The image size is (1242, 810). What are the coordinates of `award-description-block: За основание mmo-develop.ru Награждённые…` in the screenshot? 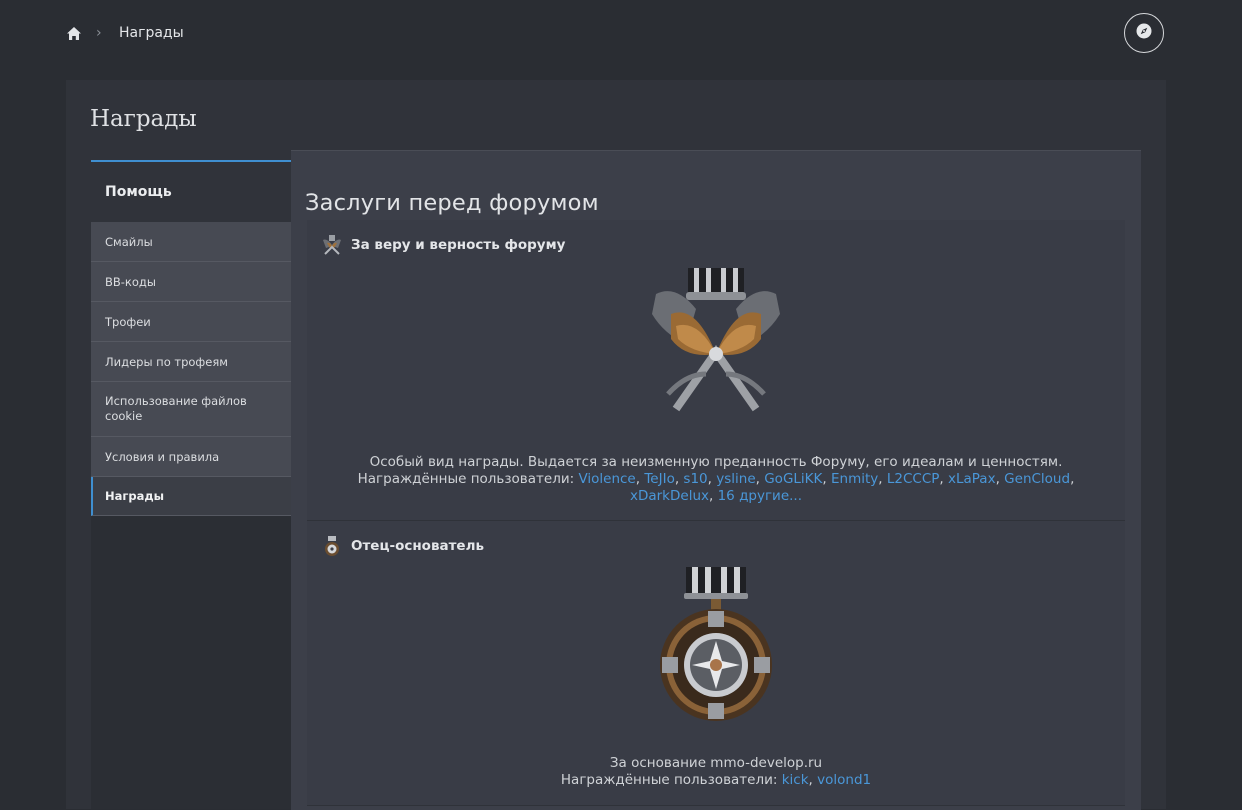 It's located at (716, 772).